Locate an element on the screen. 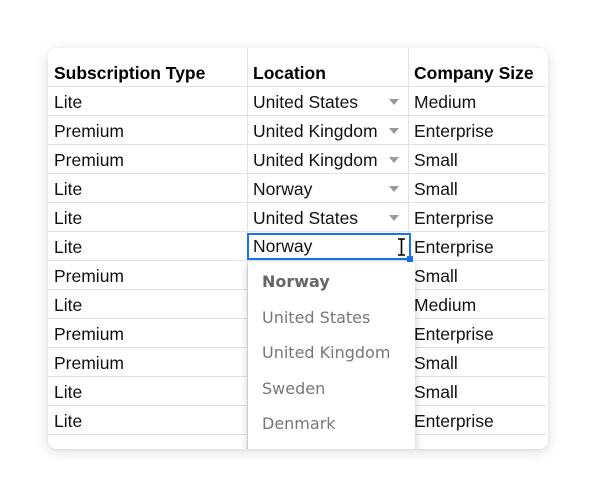 This screenshot has width=600, height=500. dropdown-option: Denmark is located at coordinates (299, 423).